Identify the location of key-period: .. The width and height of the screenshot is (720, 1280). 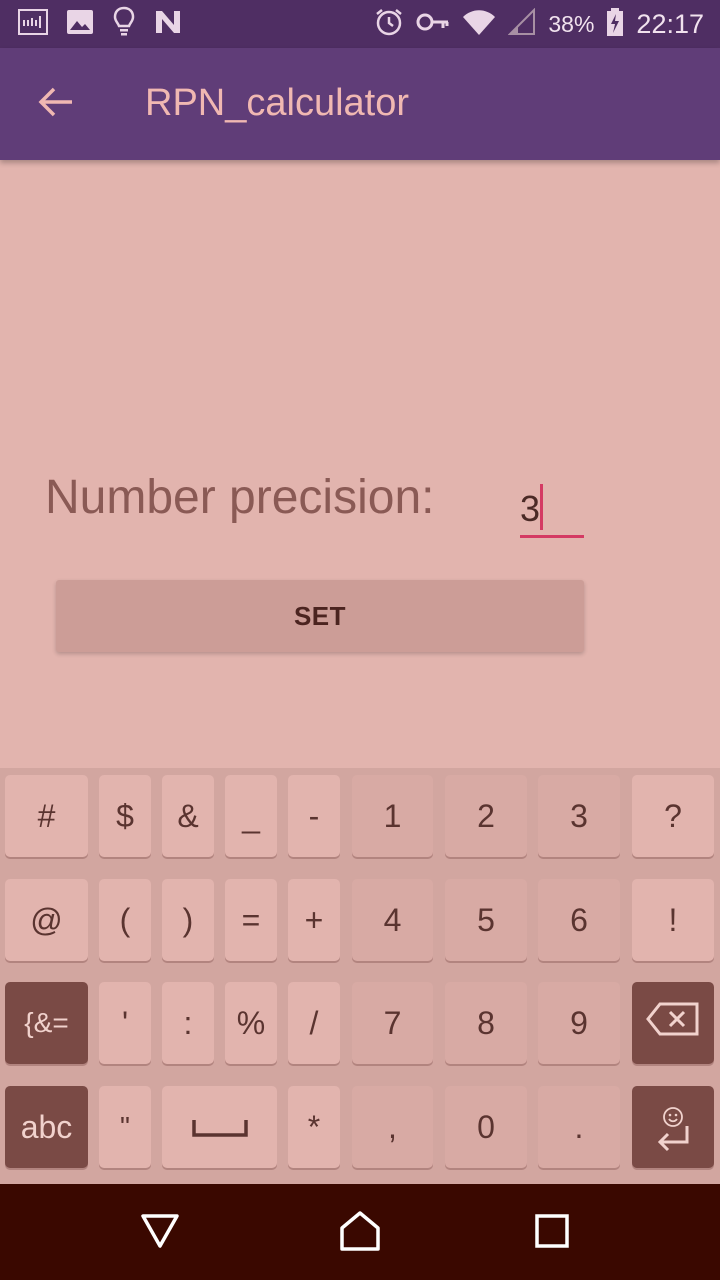
(579, 1127).